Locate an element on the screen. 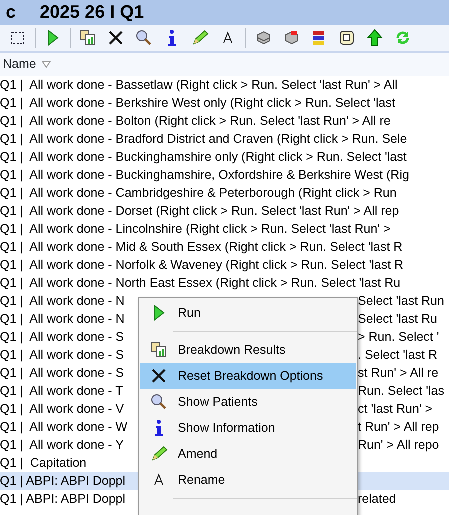  row-text: Q1 | All work done - Bradford District and Craven (Right click > Run. Sele is located at coordinates (204, 139).